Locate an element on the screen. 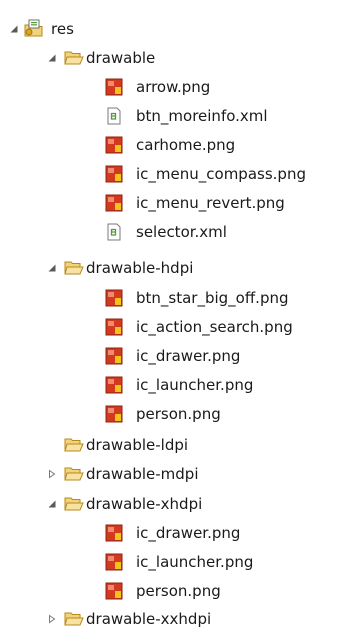 The width and height of the screenshot is (358, 635). tree-node-folder: drawable is located at coordinates (179, 57).